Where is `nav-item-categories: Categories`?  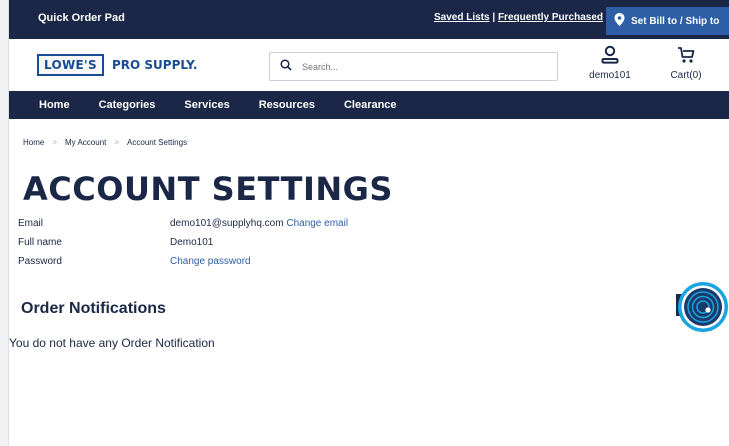 nav-item-categories: Categories is located at coordinates (127, 105).